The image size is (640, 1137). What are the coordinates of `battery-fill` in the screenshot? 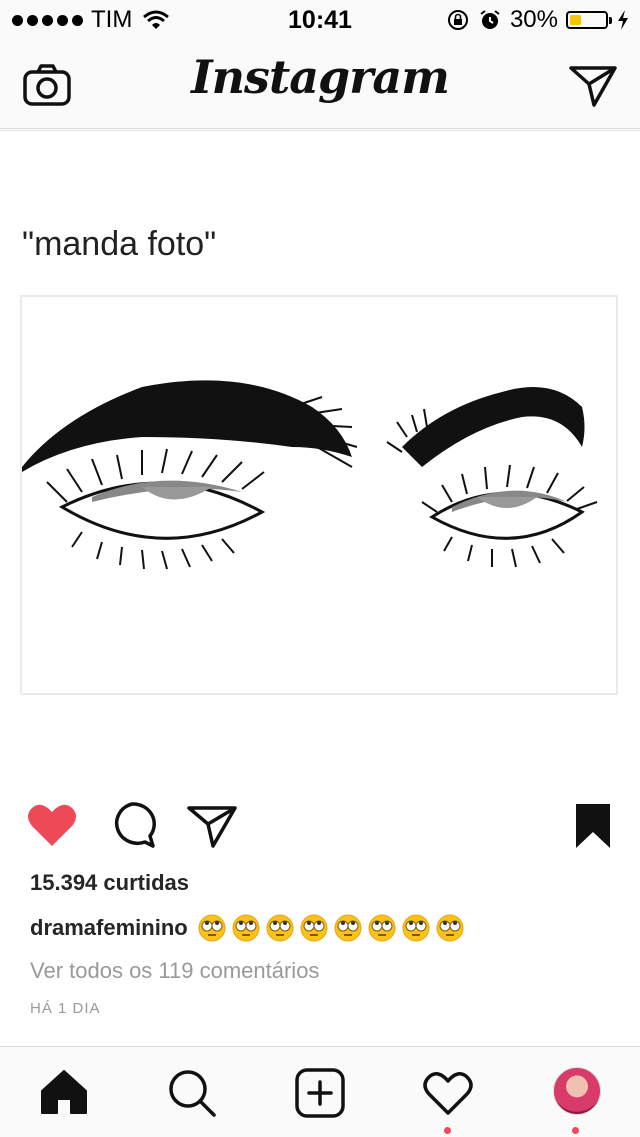 It's located at (576, 20).